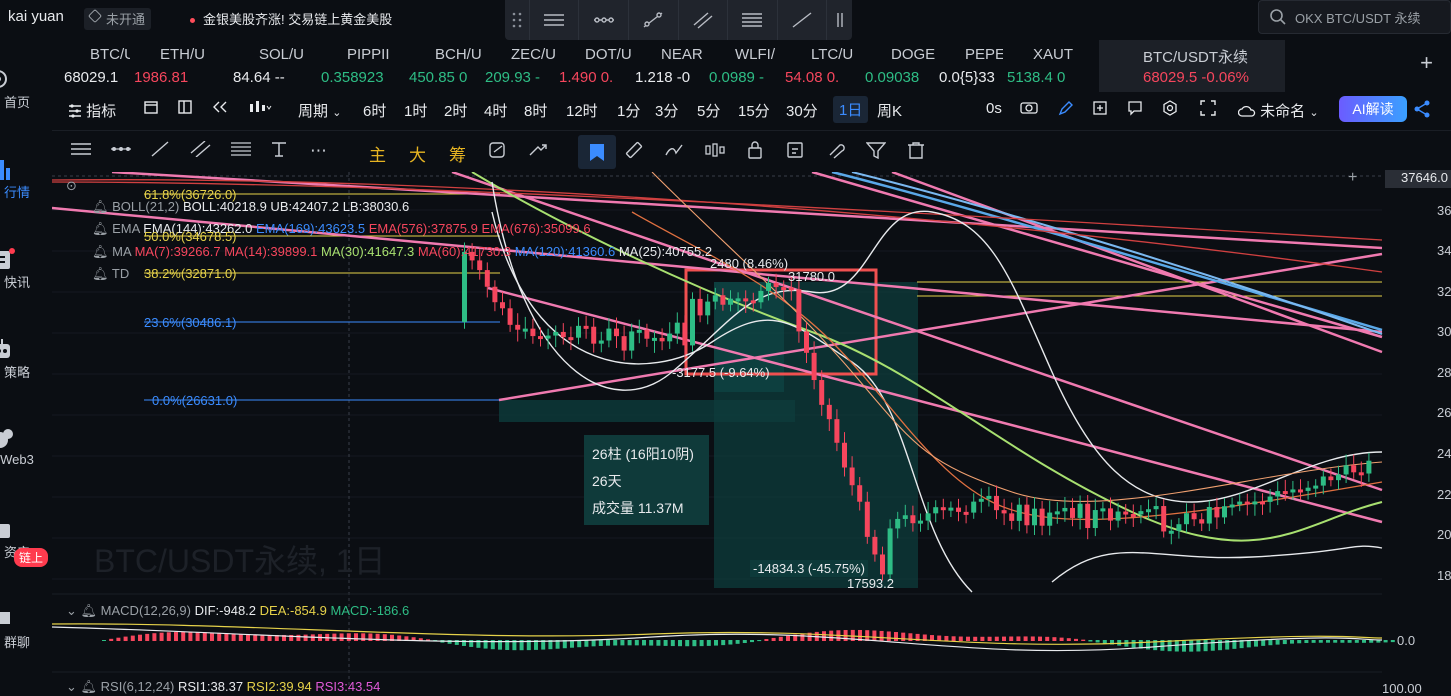  What do you see at coordinates (160, 151) in the screenshot?
I see `trendline-icon` at bounding box center [160, 151].